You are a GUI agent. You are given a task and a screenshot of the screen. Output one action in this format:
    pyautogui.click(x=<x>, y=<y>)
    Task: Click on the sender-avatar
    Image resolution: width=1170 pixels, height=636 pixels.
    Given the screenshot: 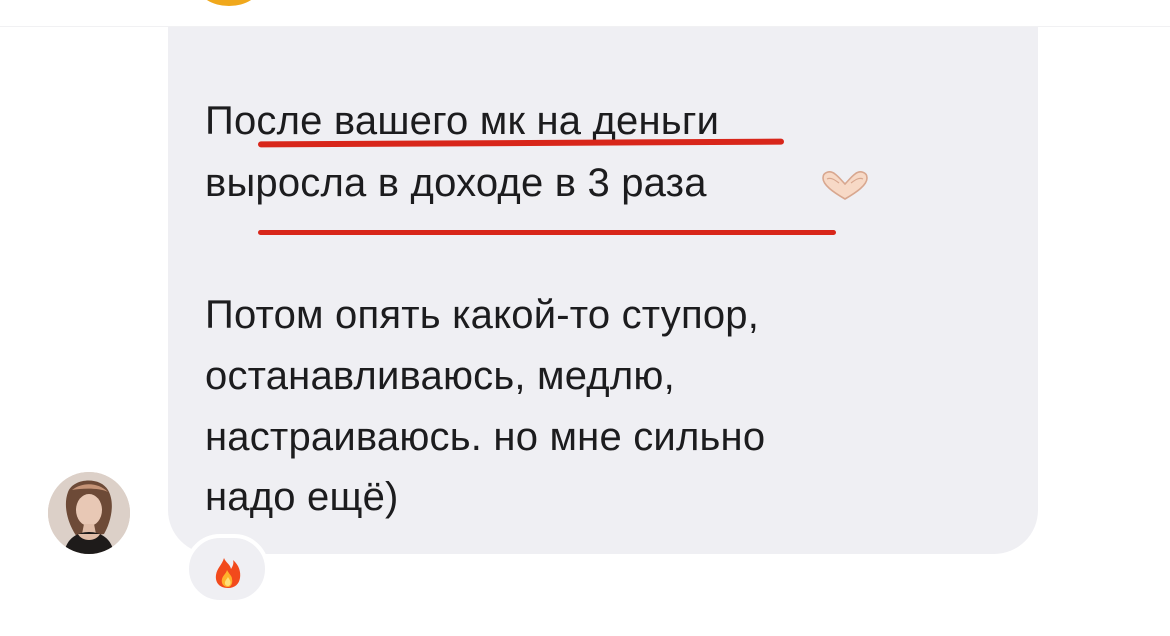 What is the action you would take?
    pyautogui.click(x=89, y=513)
    